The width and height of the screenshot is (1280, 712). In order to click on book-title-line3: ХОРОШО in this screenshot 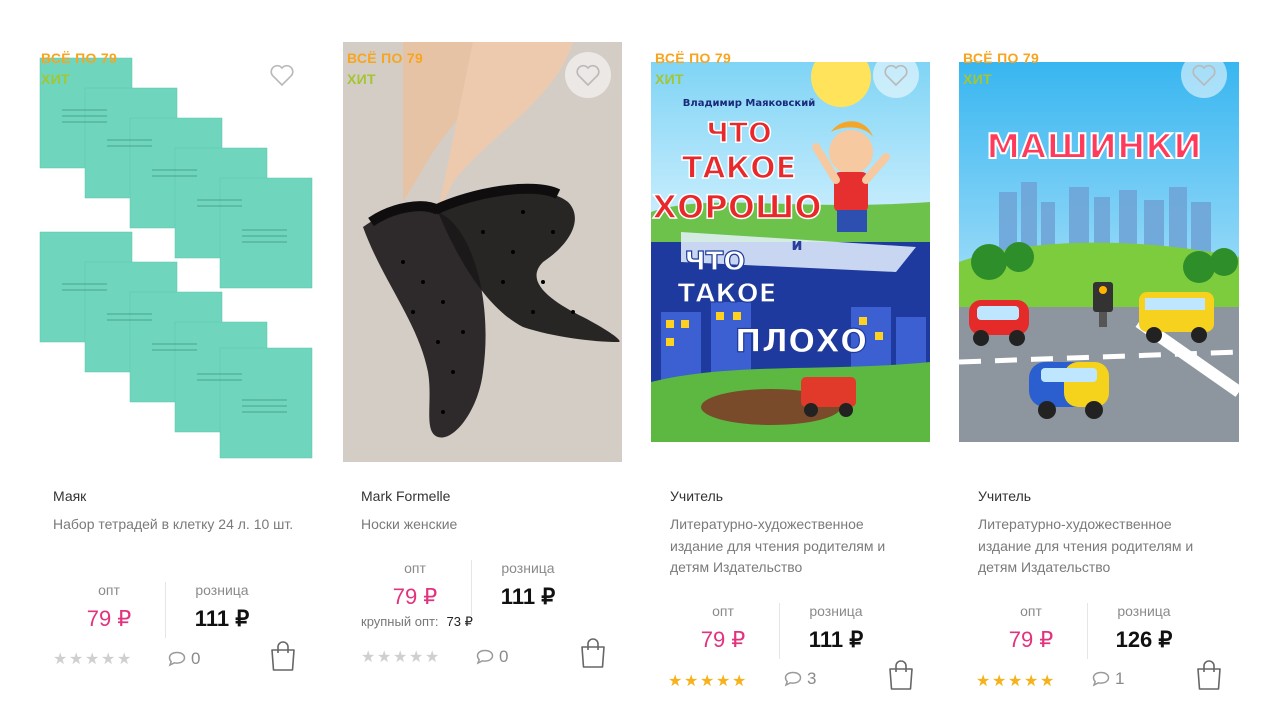, I will do `click(736, 207)`.